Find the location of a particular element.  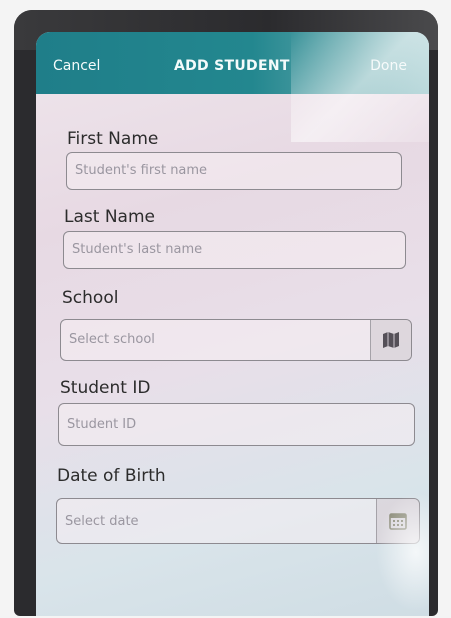

student-id-placeholder: Student ID is located at coordinates (102, 424).